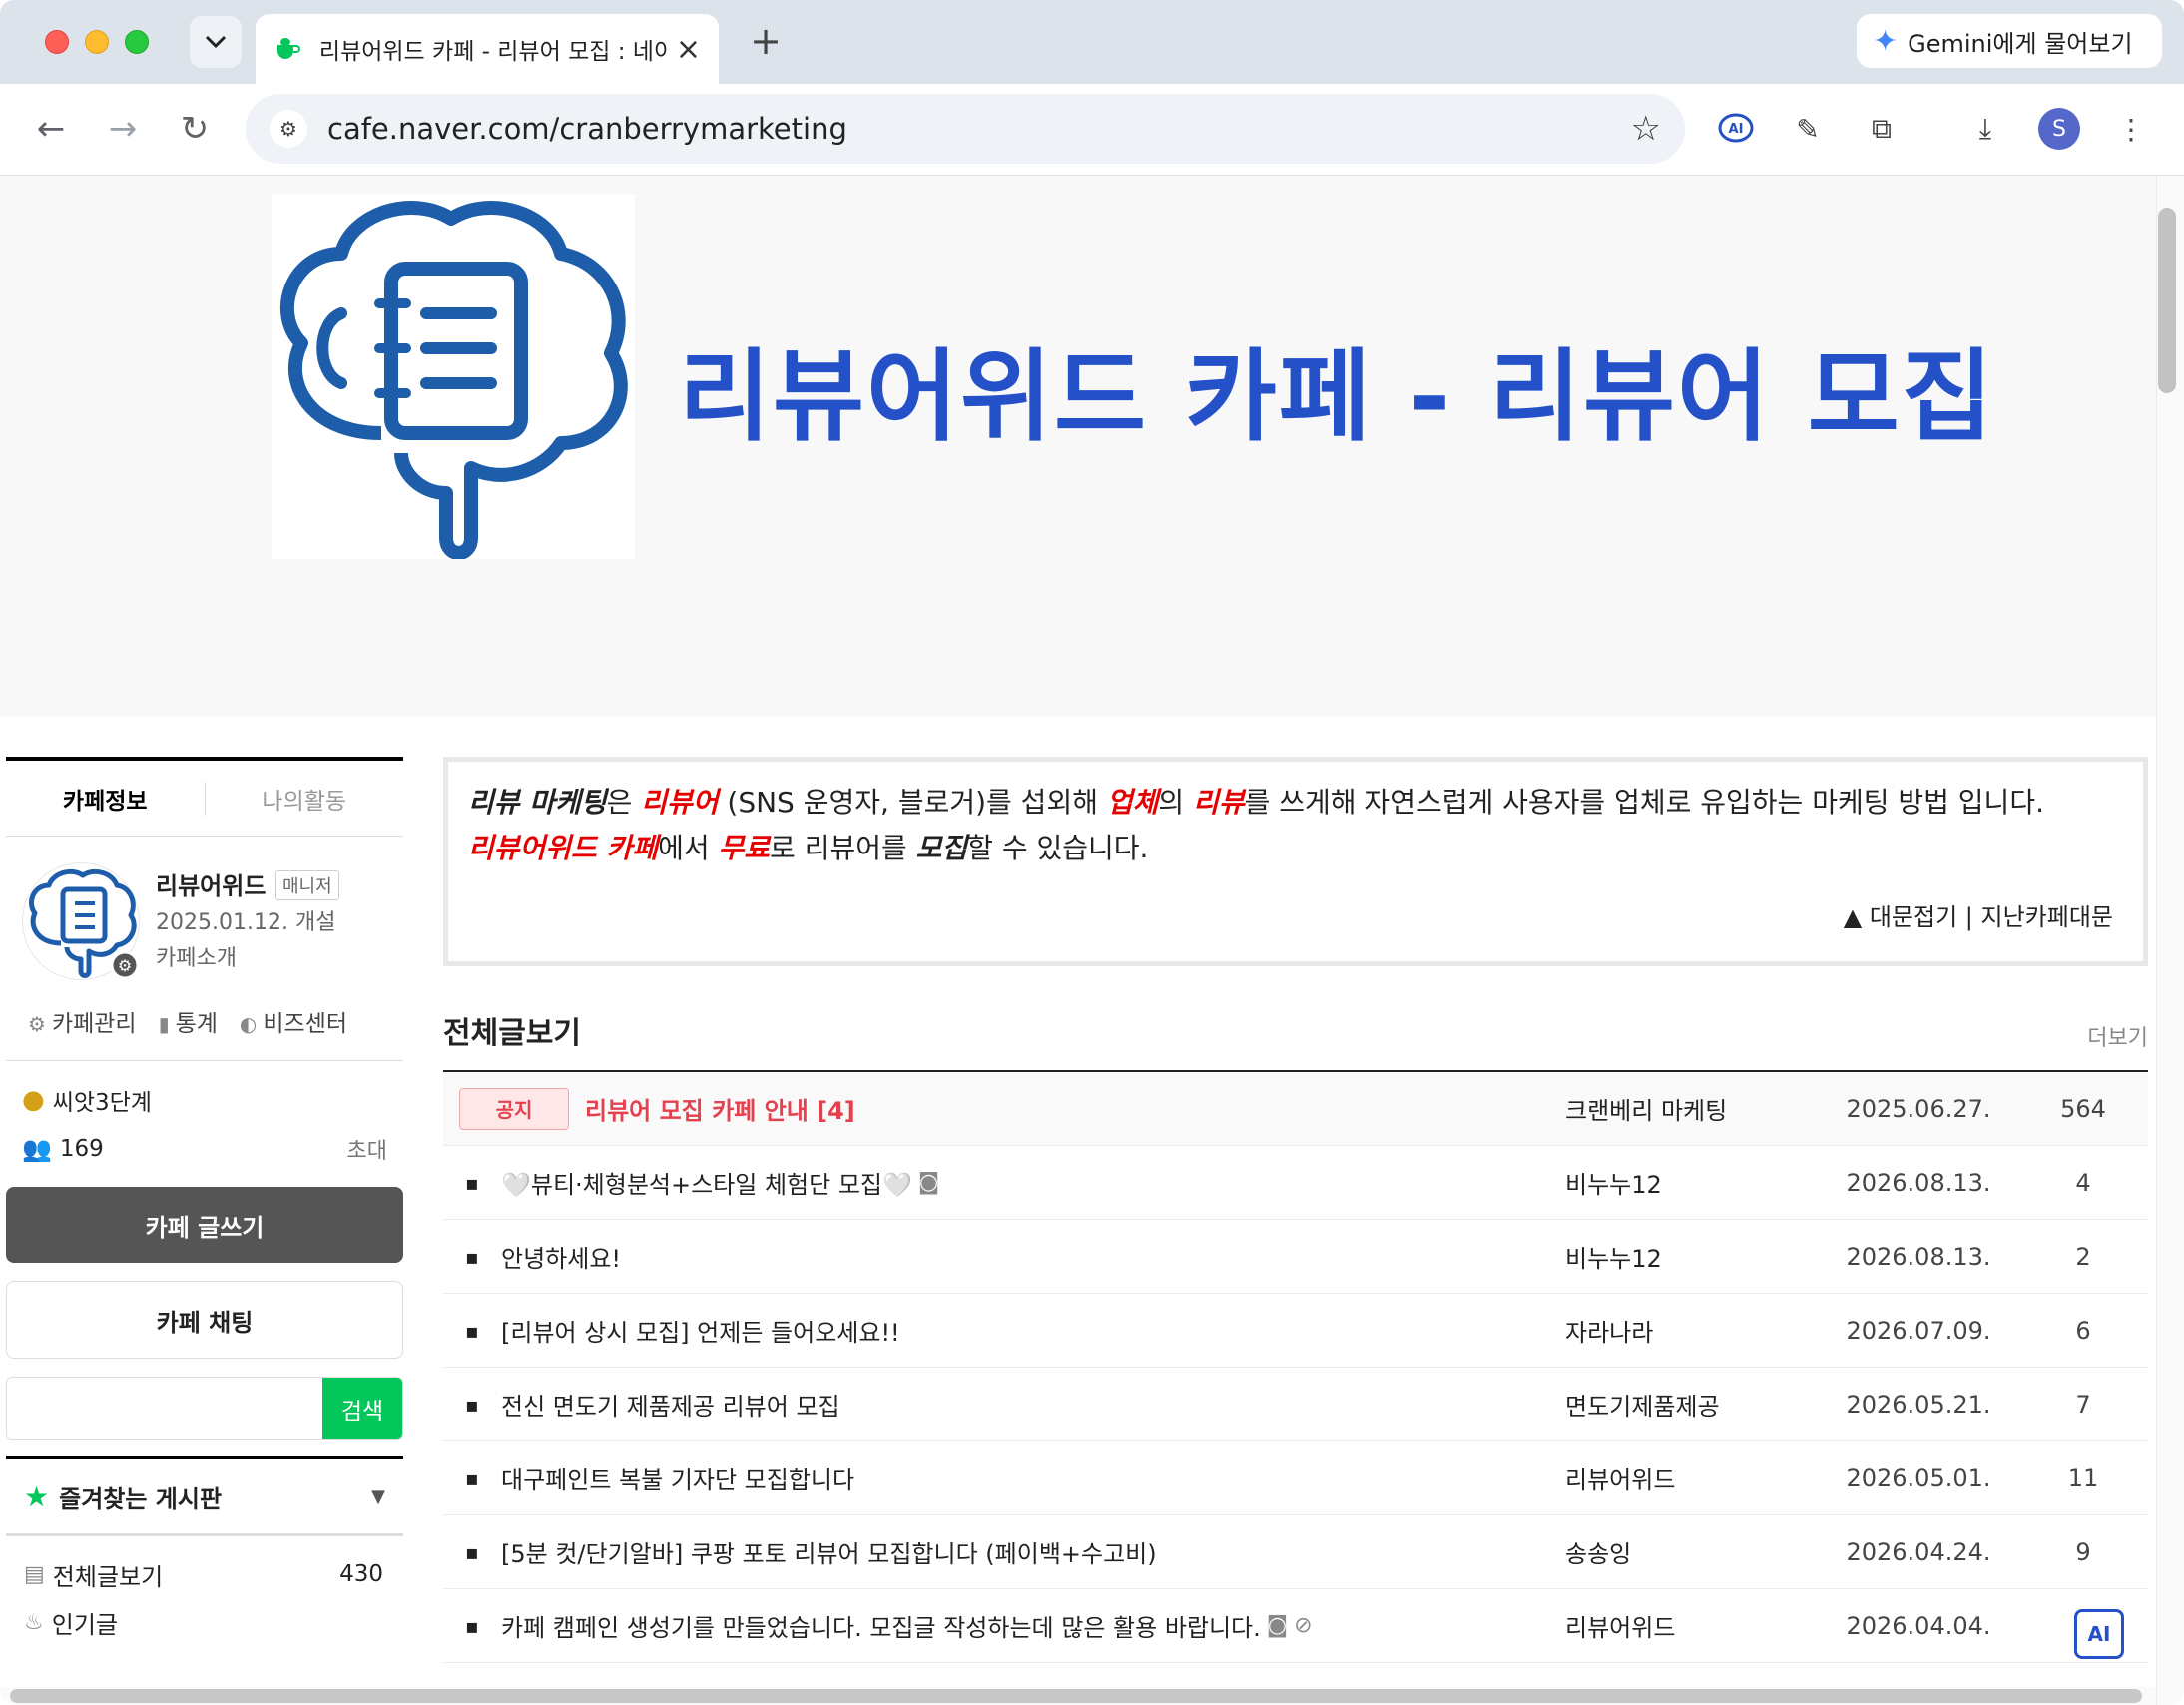  Describe the element at coordinates (205, 1320) in the screenshot. I see `cafe-chat-button: 카페 채팅` at that location.